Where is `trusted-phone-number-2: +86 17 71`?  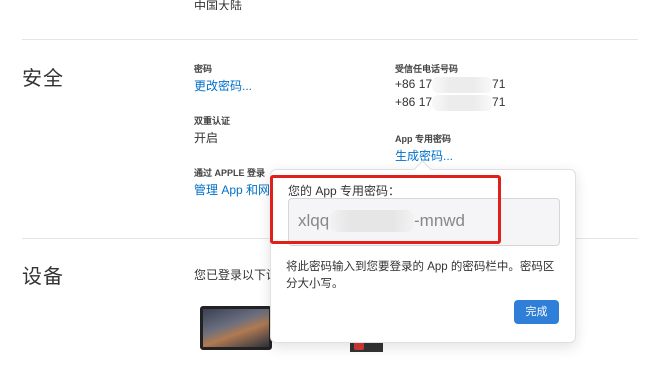 trusted-phone-number-2: +86 17 71 is located at coordinates (450, 103).